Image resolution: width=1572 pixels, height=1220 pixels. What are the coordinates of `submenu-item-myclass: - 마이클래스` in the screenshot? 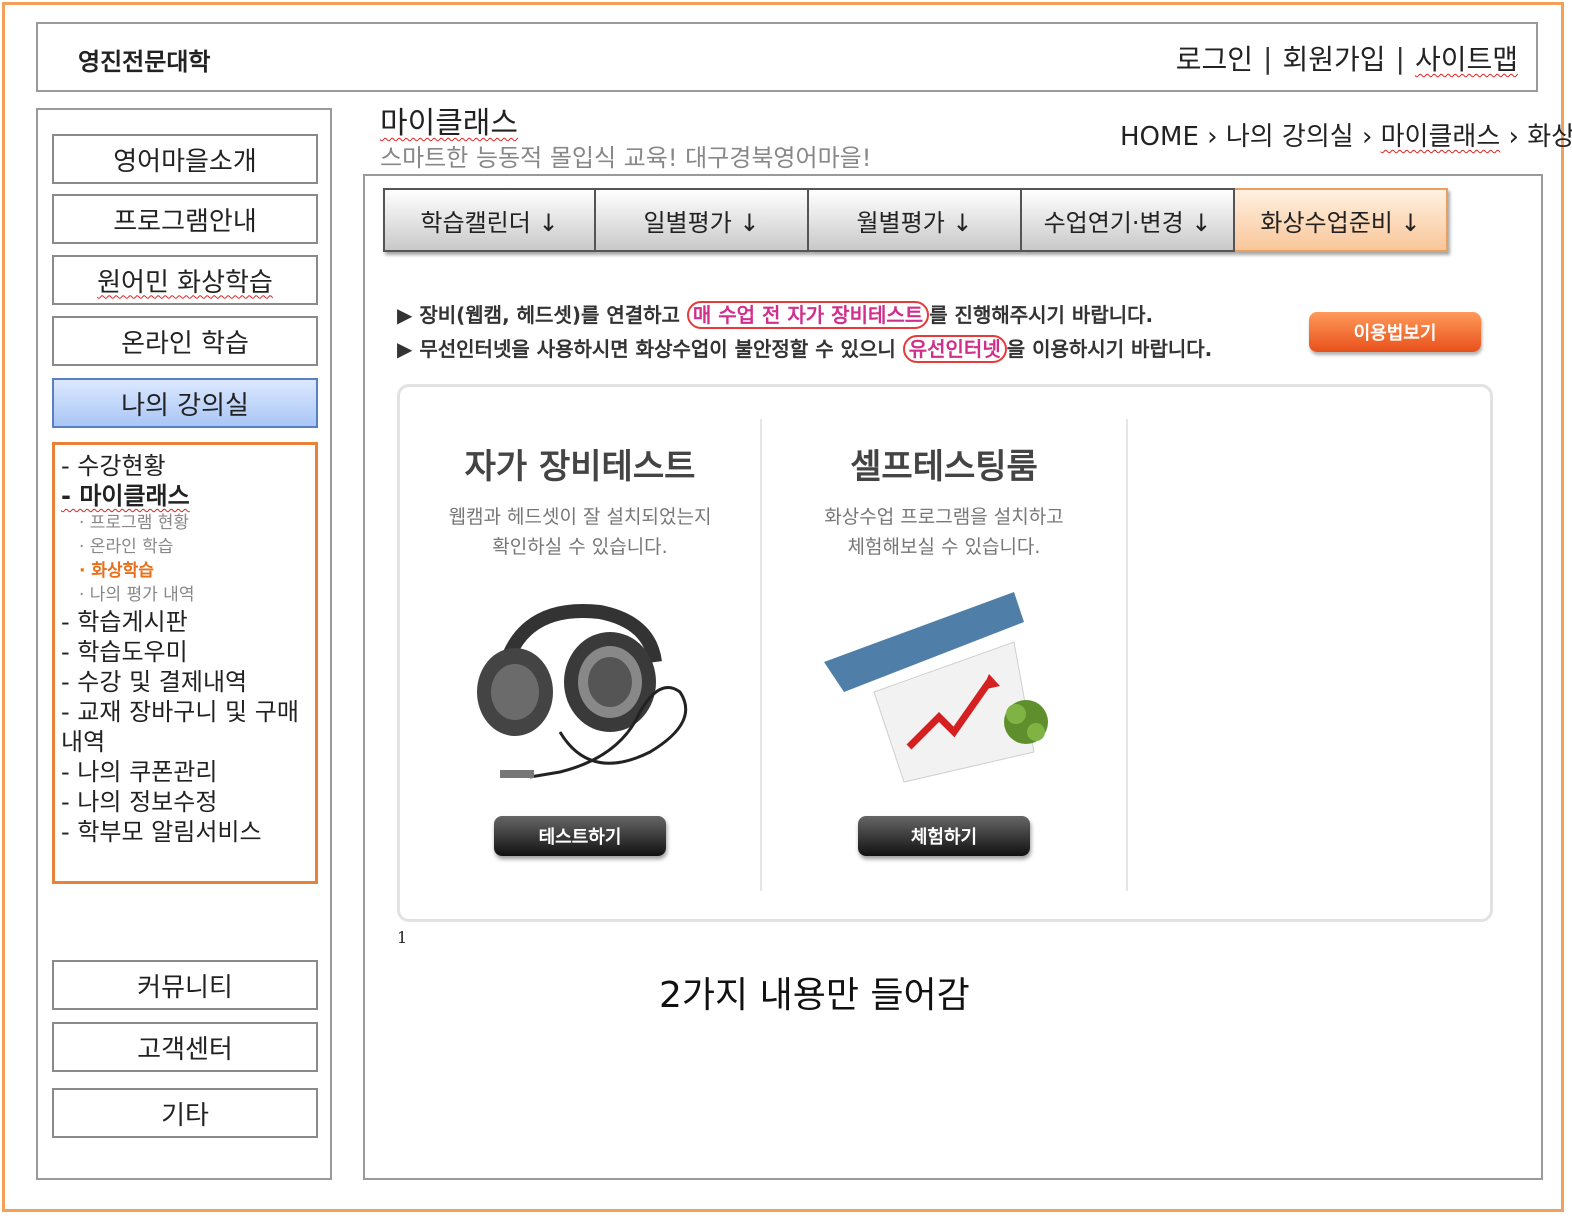 It's located at (186, 496).